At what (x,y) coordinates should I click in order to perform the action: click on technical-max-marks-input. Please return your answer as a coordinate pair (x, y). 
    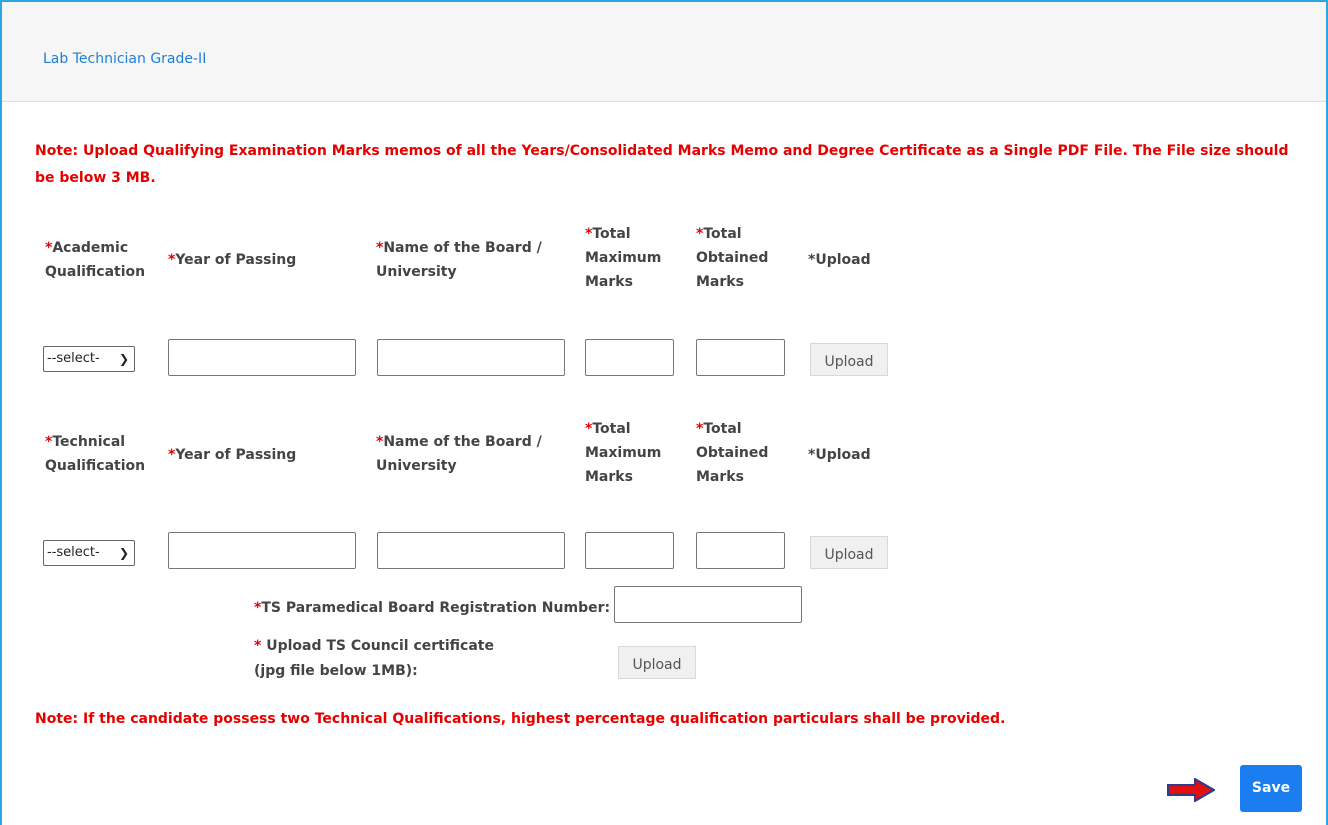
    Looking at the image, I should click on (629, 550).